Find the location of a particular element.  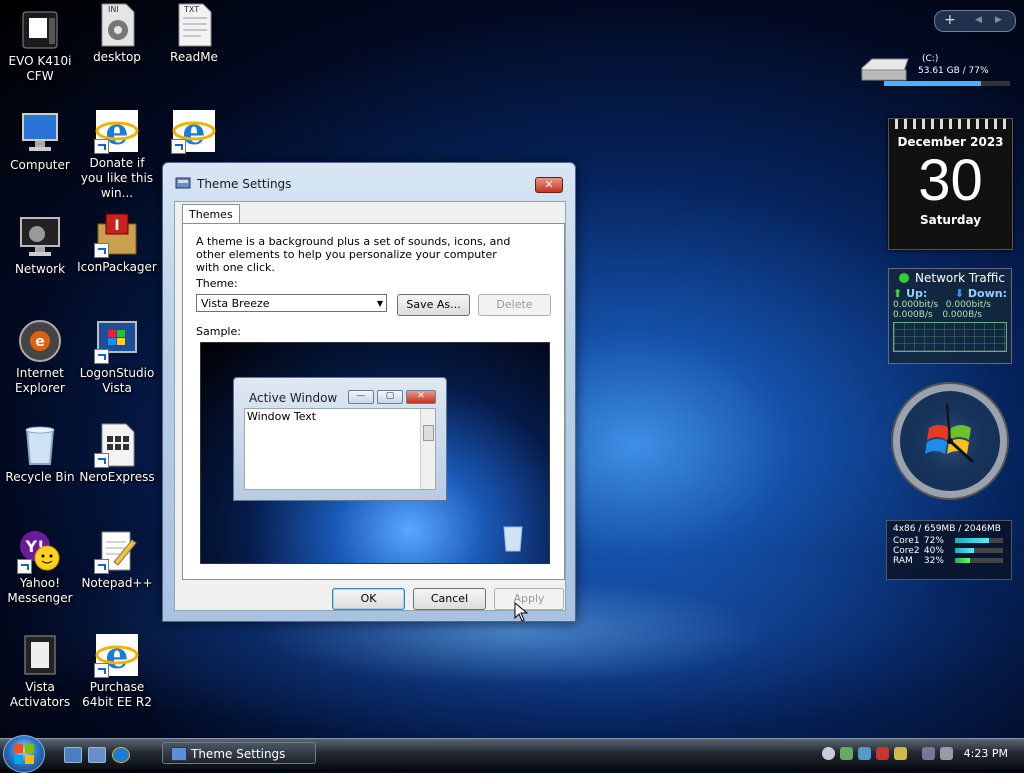

taskbar-item-label: Theme Settings is located at coordinates (238, 754).